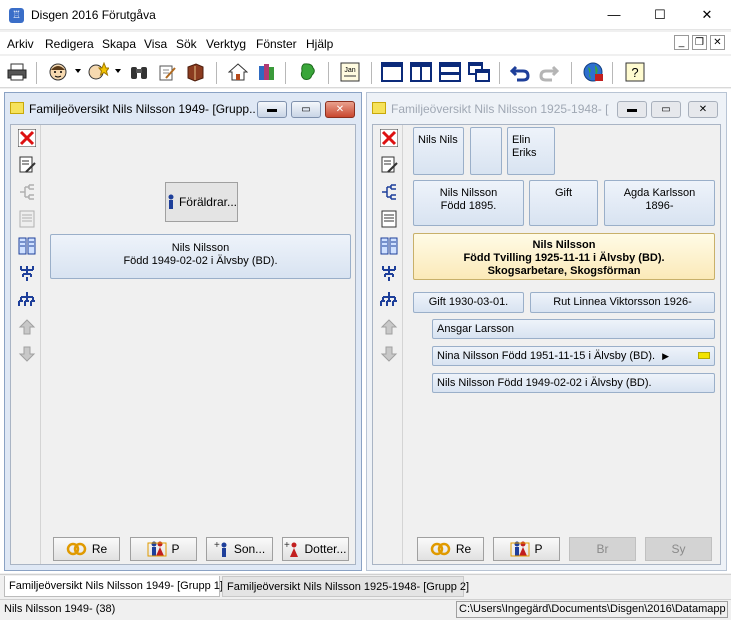 This screenshot has width=731, height=620. I want to click on redo-icon, so click(549, 72).